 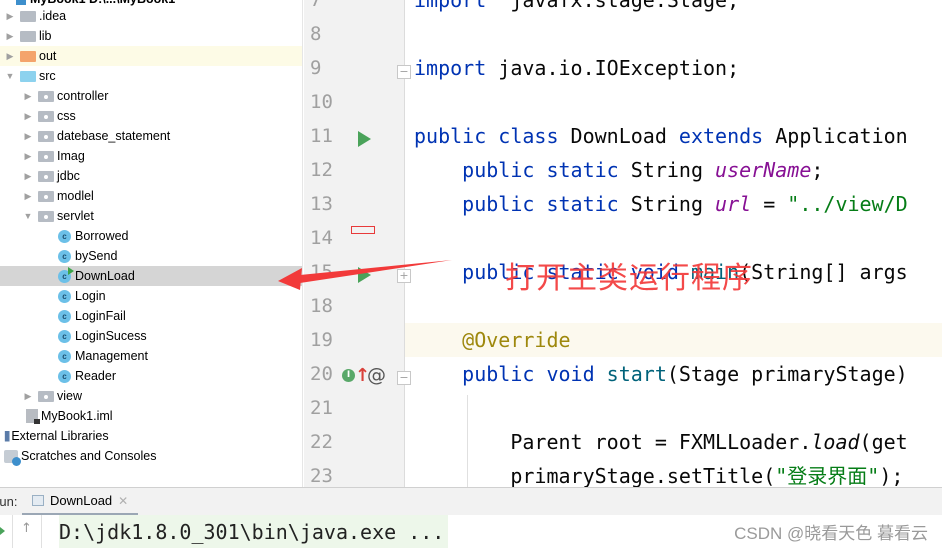 What do you see at coordinates (151, 16) in the screenshot?
I see `tree-item-idea: ▶ .idea` at bounding box center [151, 16].